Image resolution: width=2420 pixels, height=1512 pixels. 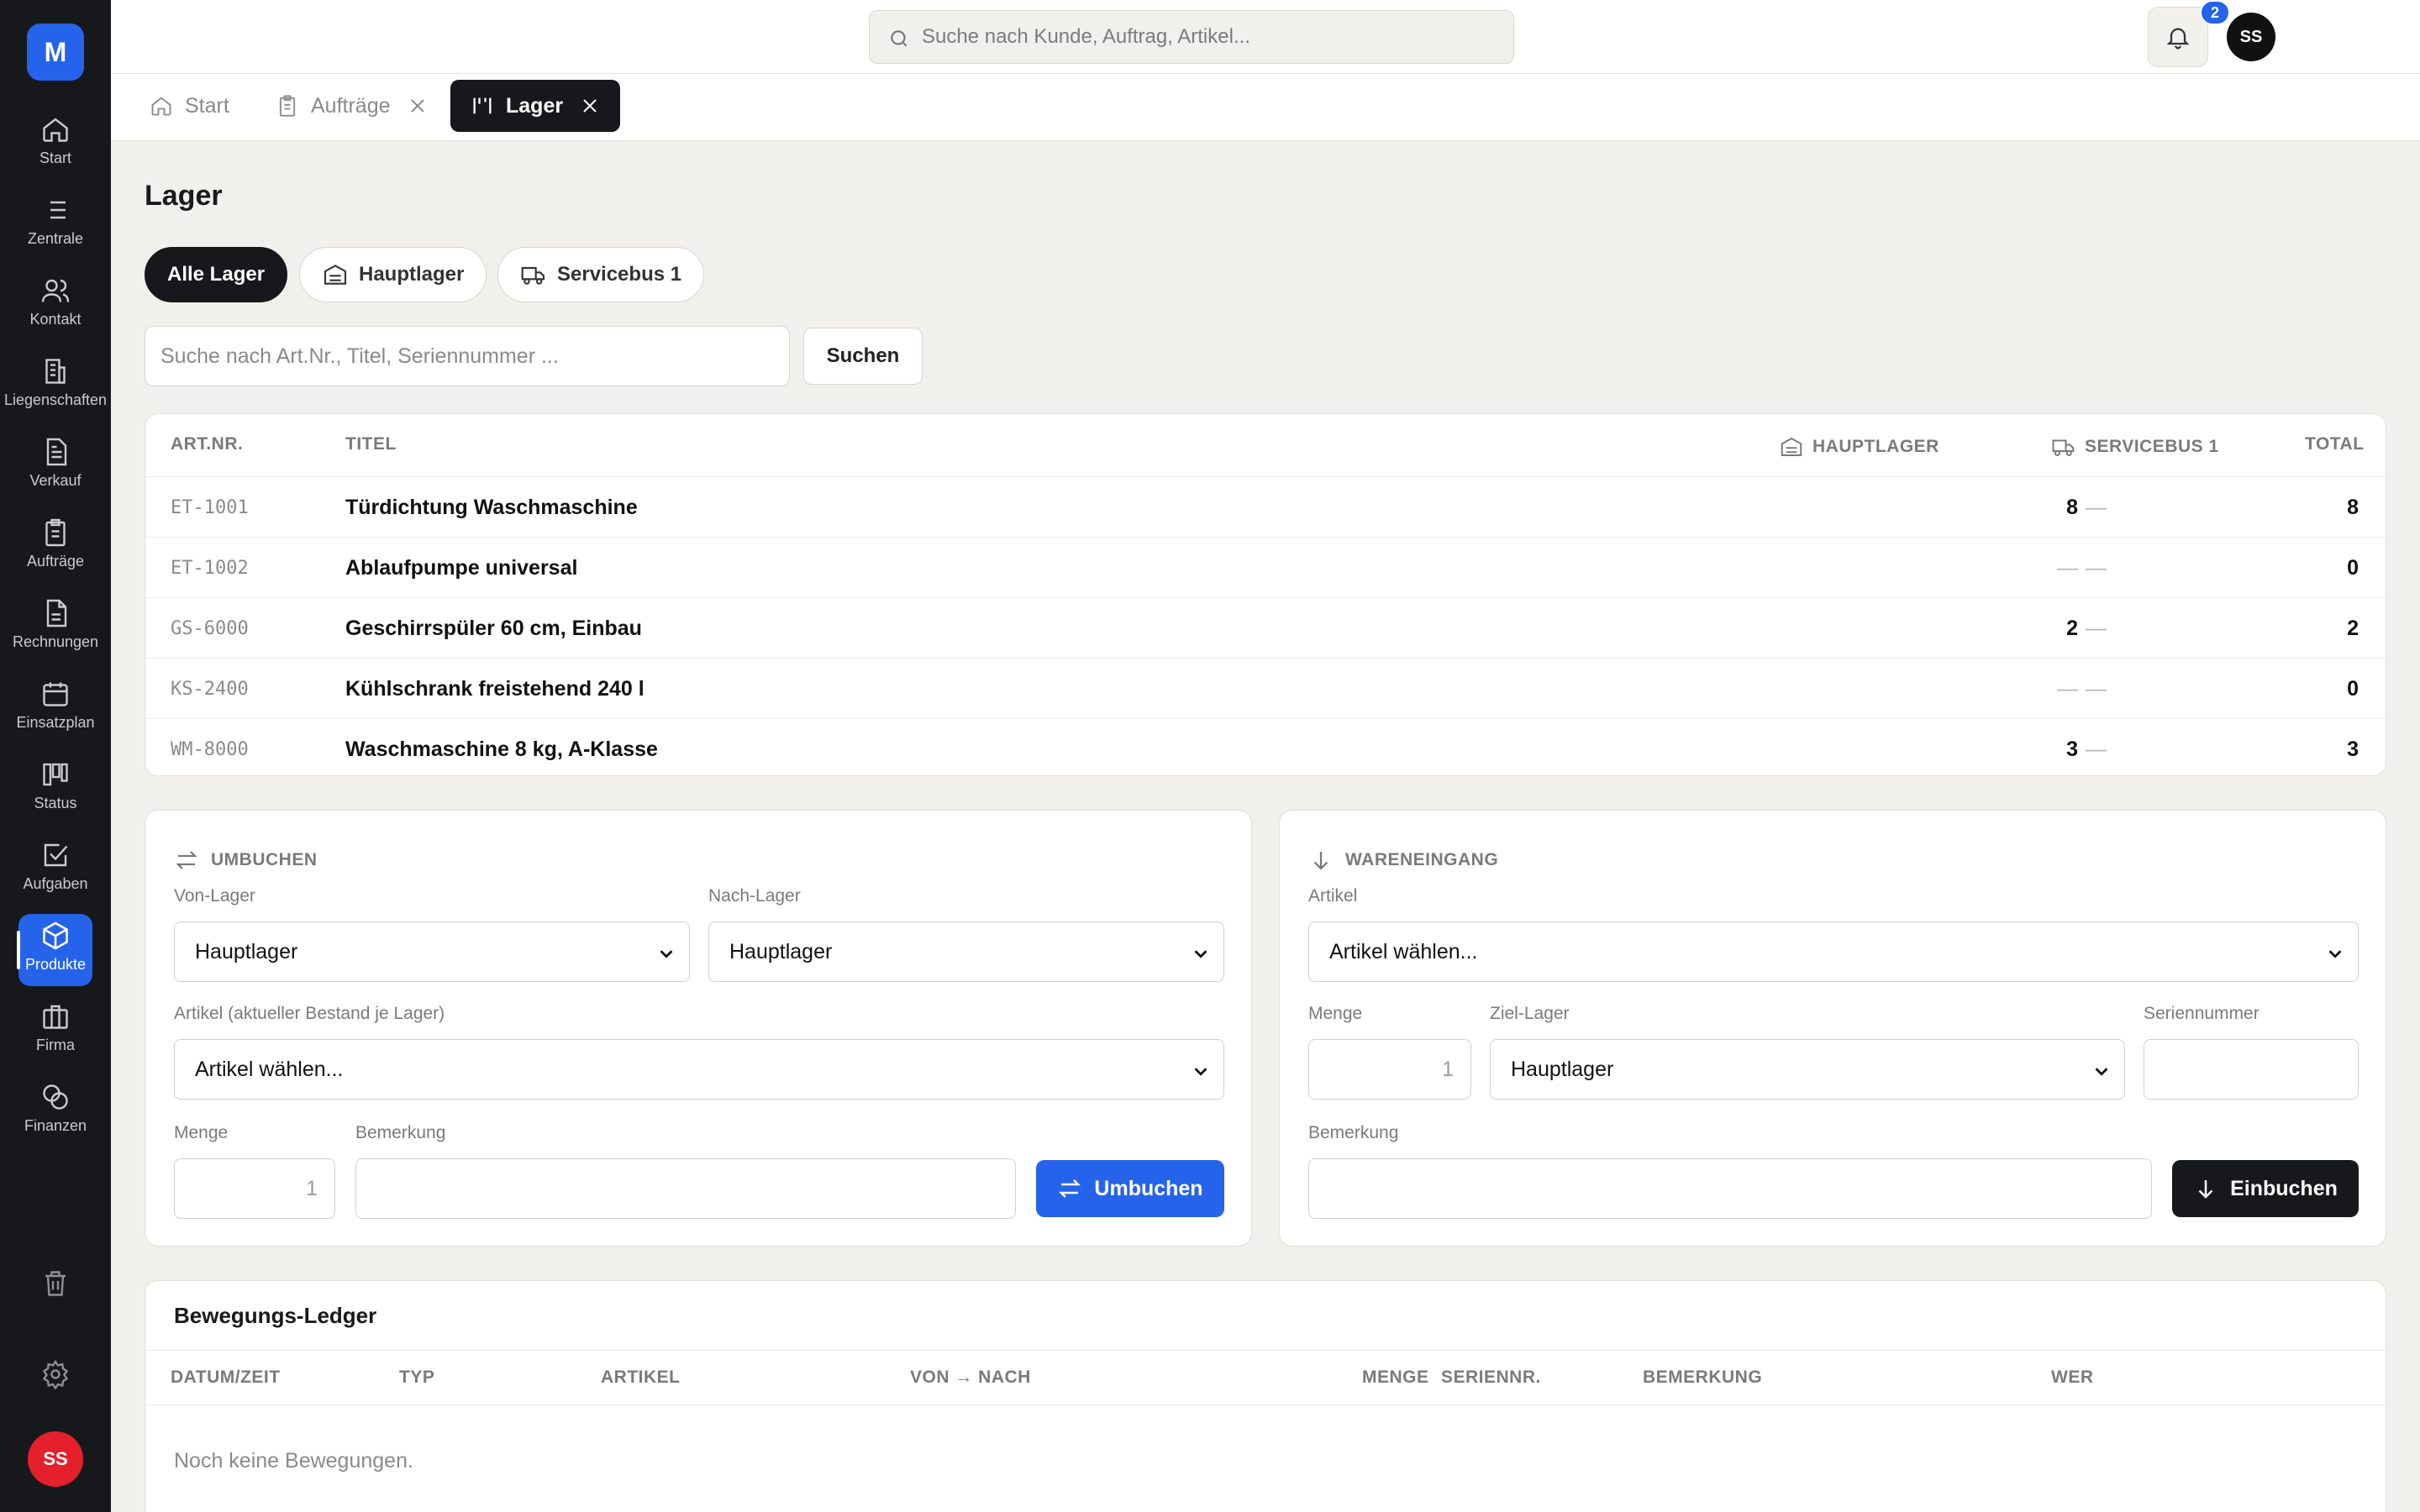 What do you see at coordinates (55, 1283) in the screenshot?
I see `trash-icon` at bounding box center [55, 1283].